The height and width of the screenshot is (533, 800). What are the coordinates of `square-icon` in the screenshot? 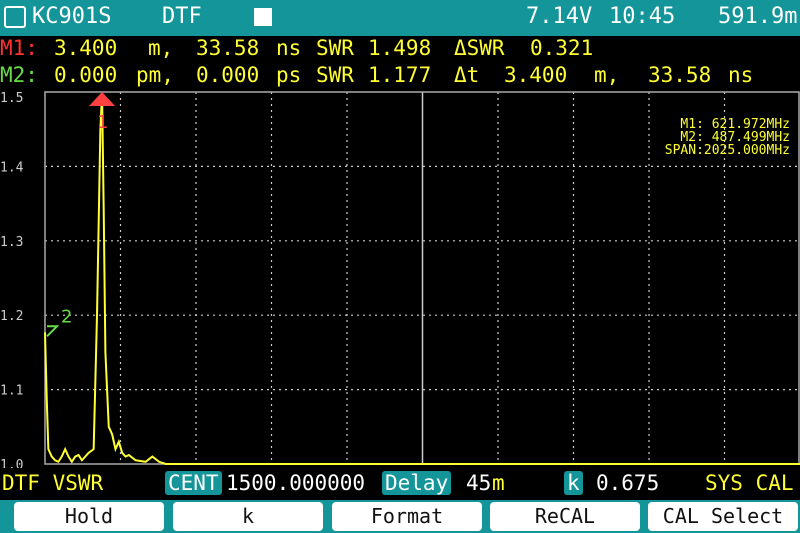 It's located at (263, 17).